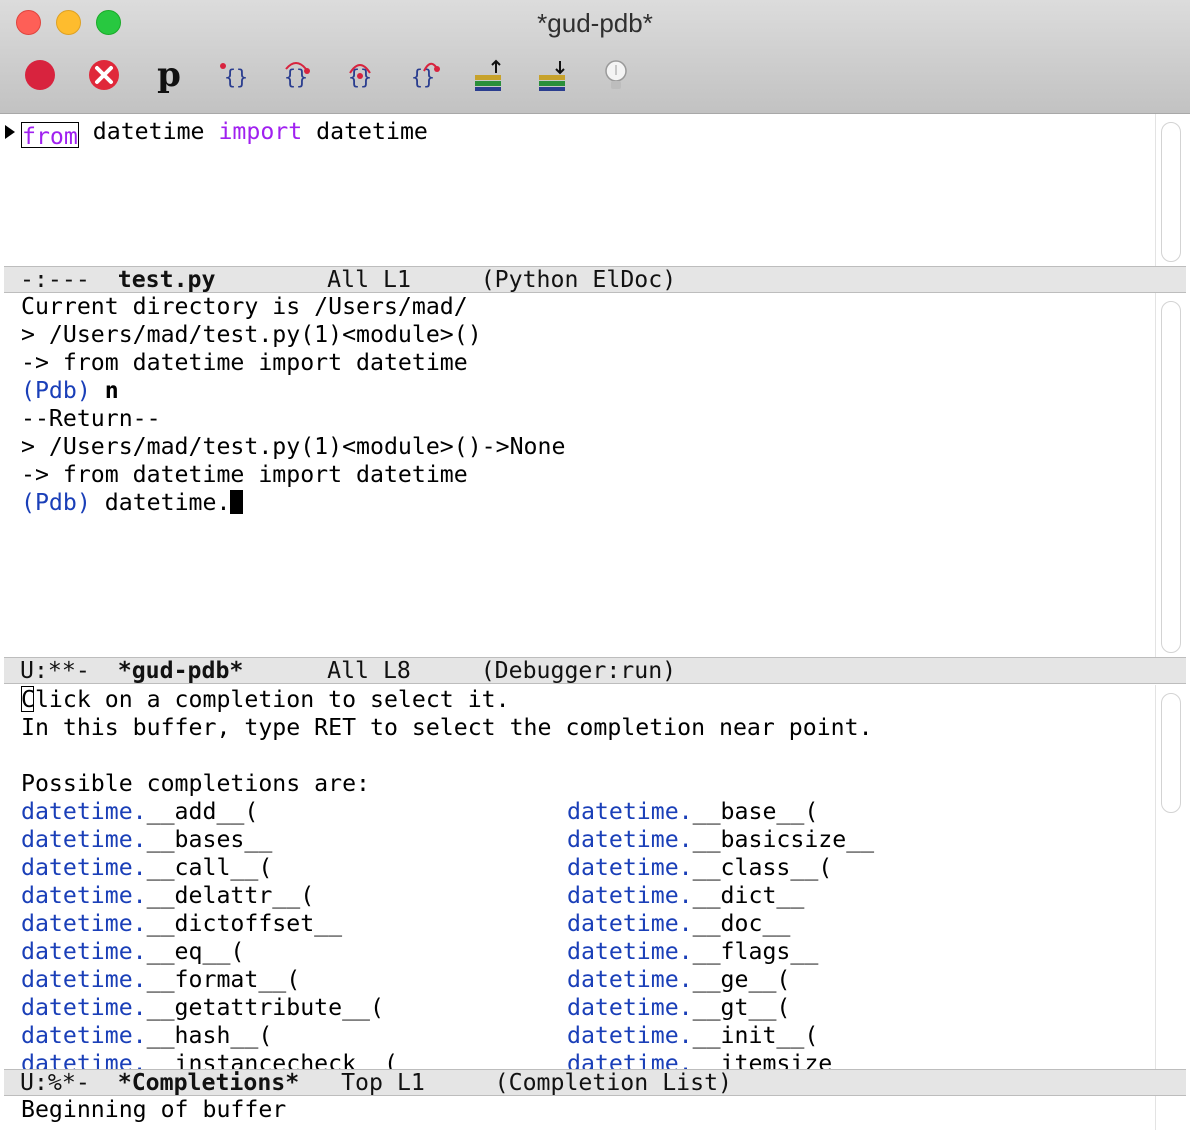 This screenshot has width=1190, height=1130. What do you see at coordinates (146, 1036) in the screenshot?
I see `completion-item: datetime.__hash__(` at bounding box center [146, 1036].